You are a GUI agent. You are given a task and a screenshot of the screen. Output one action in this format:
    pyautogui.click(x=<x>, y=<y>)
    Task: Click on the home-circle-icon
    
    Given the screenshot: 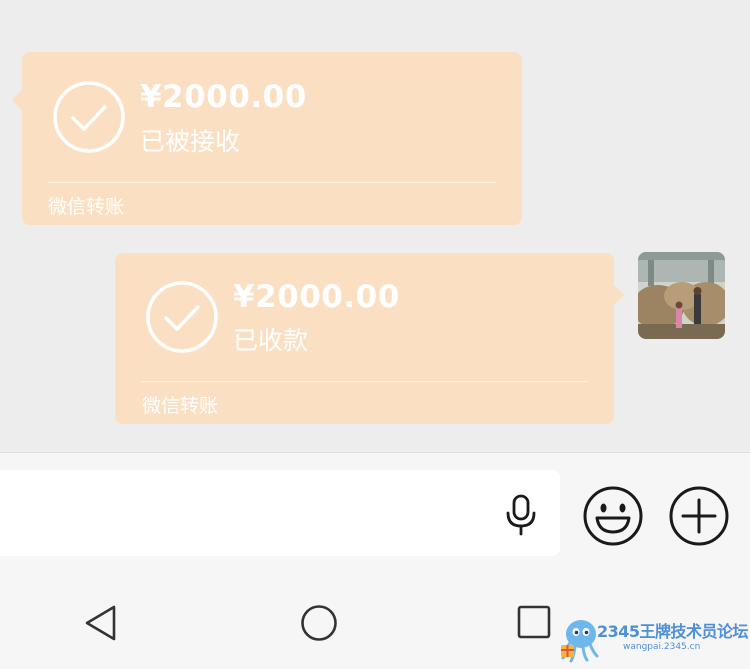 What is the action you would take?
    pyautogui.click(x=319, y=623)
    